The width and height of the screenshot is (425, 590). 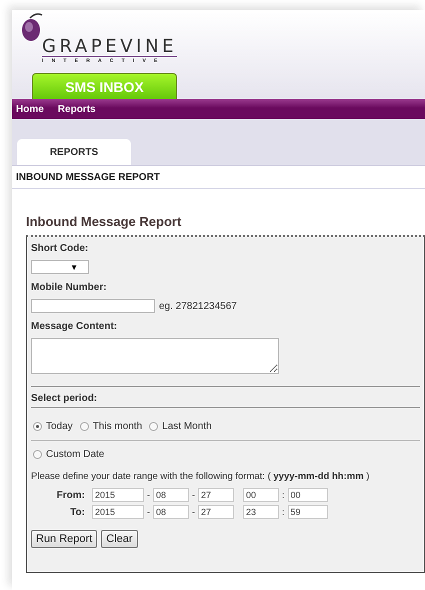 I want to click on radio-label: Today, so click(x=59, y=426).